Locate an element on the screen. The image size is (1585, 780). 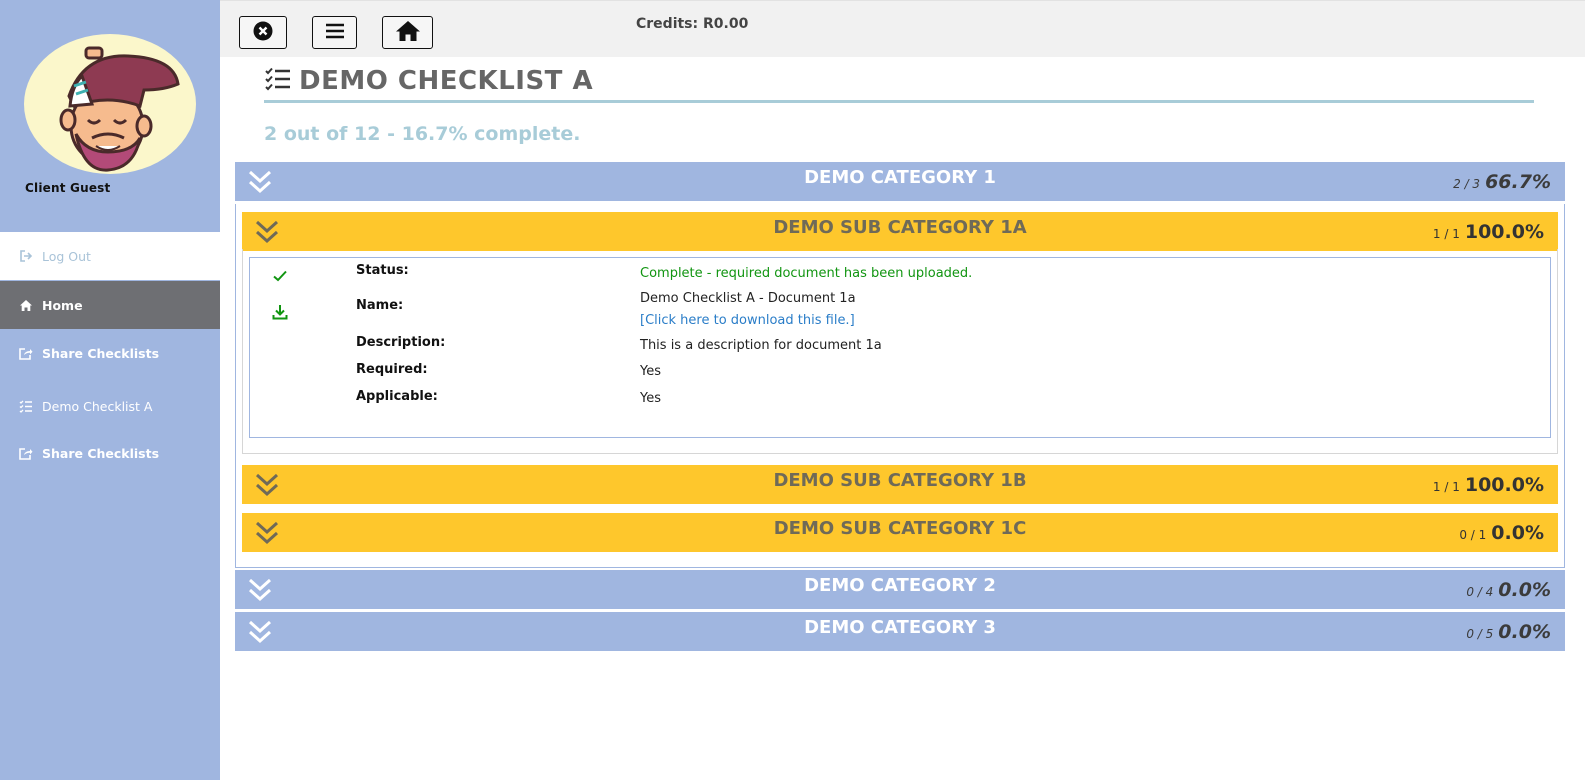
close-button is located at coordinates (263, 32).